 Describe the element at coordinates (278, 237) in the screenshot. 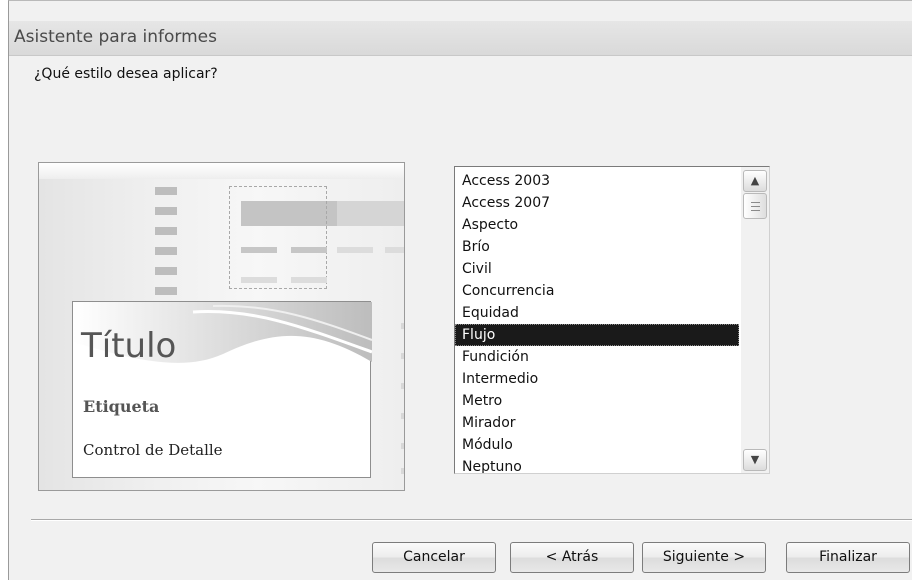

I see `preview-selection-box` at that location.